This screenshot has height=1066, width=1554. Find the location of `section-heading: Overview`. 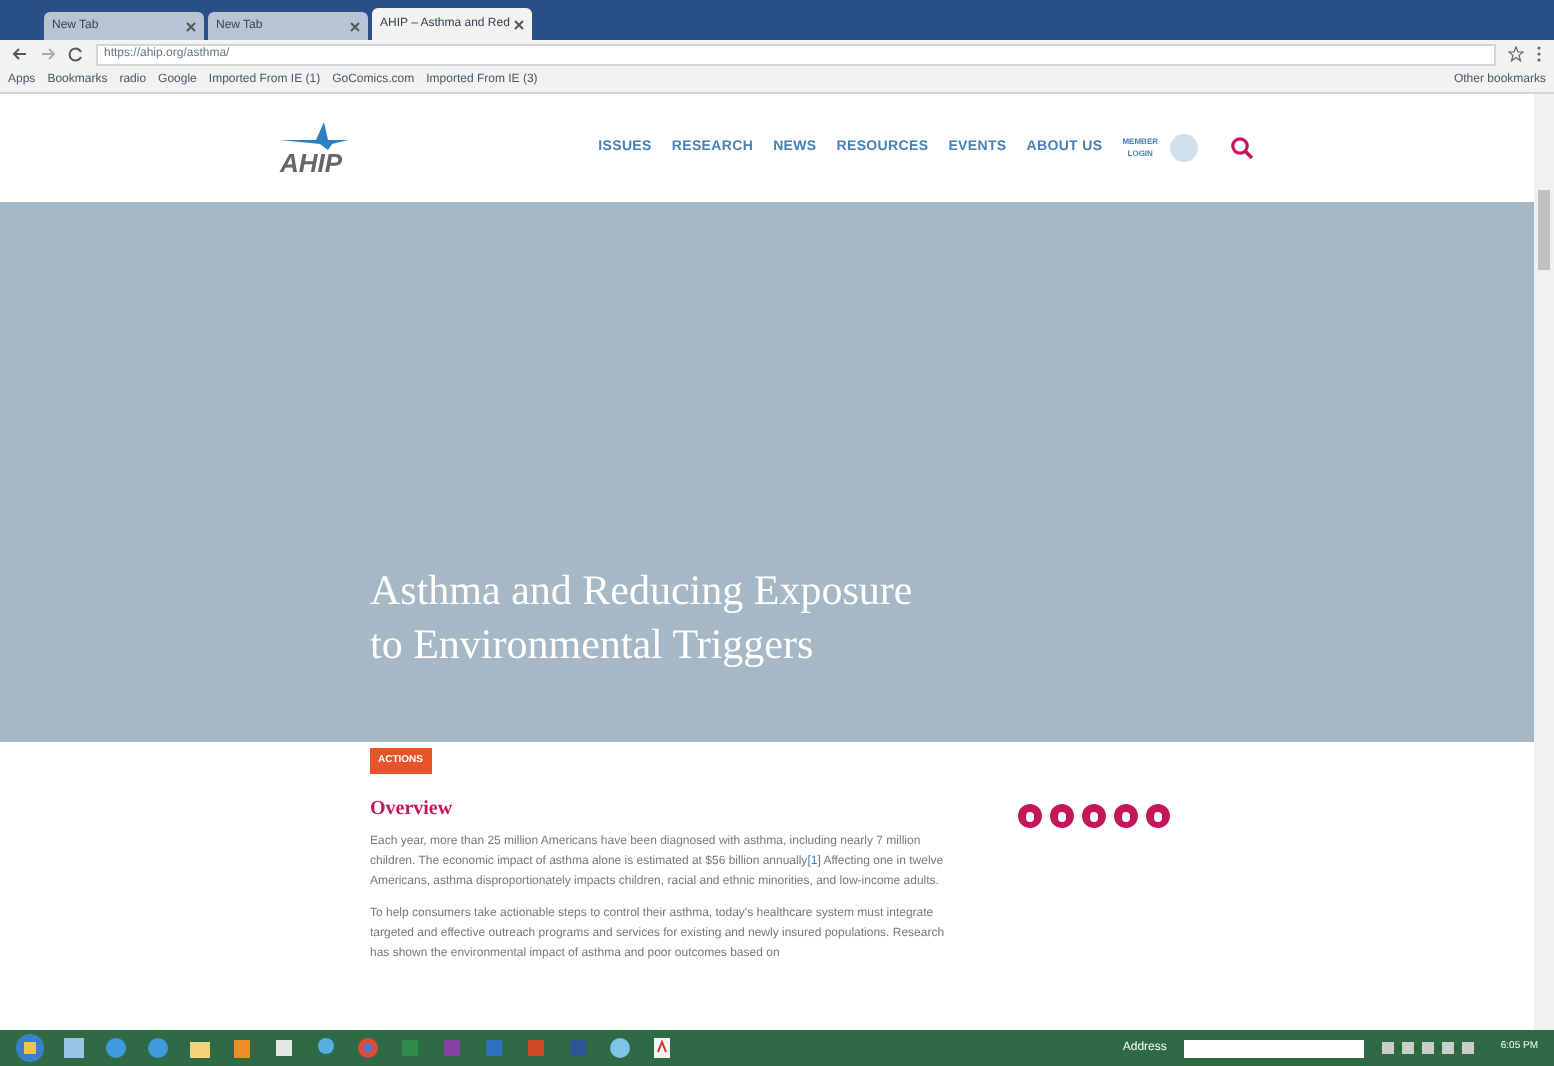

section-heading: Overview is located at coordinates (412, 810).